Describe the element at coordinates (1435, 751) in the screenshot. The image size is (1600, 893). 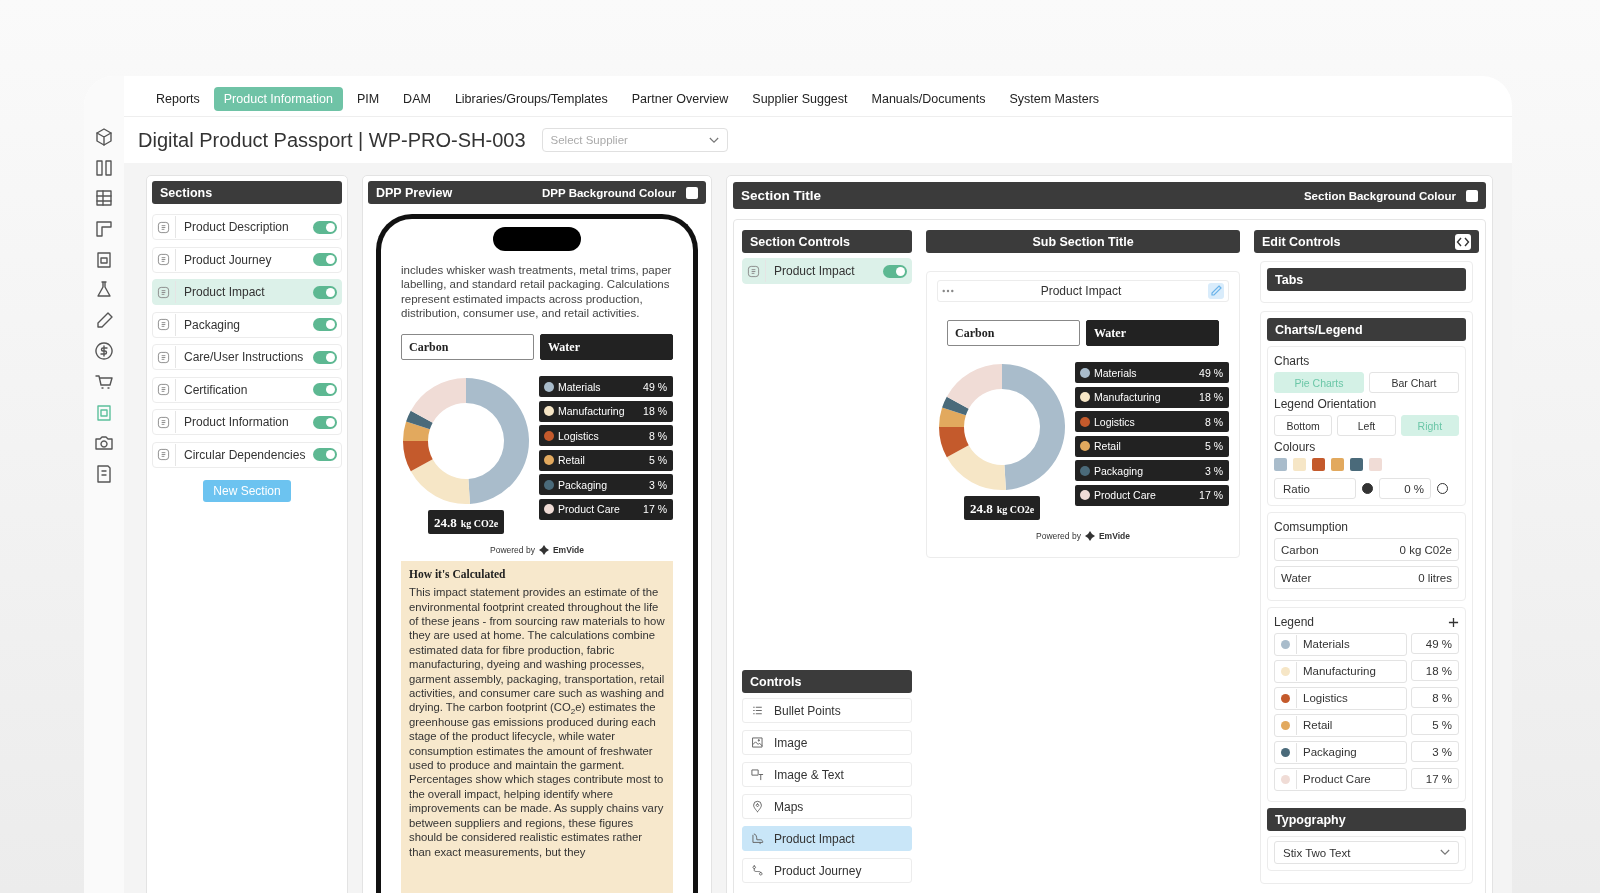
I see `legend-value-field: 3 %` at that location.